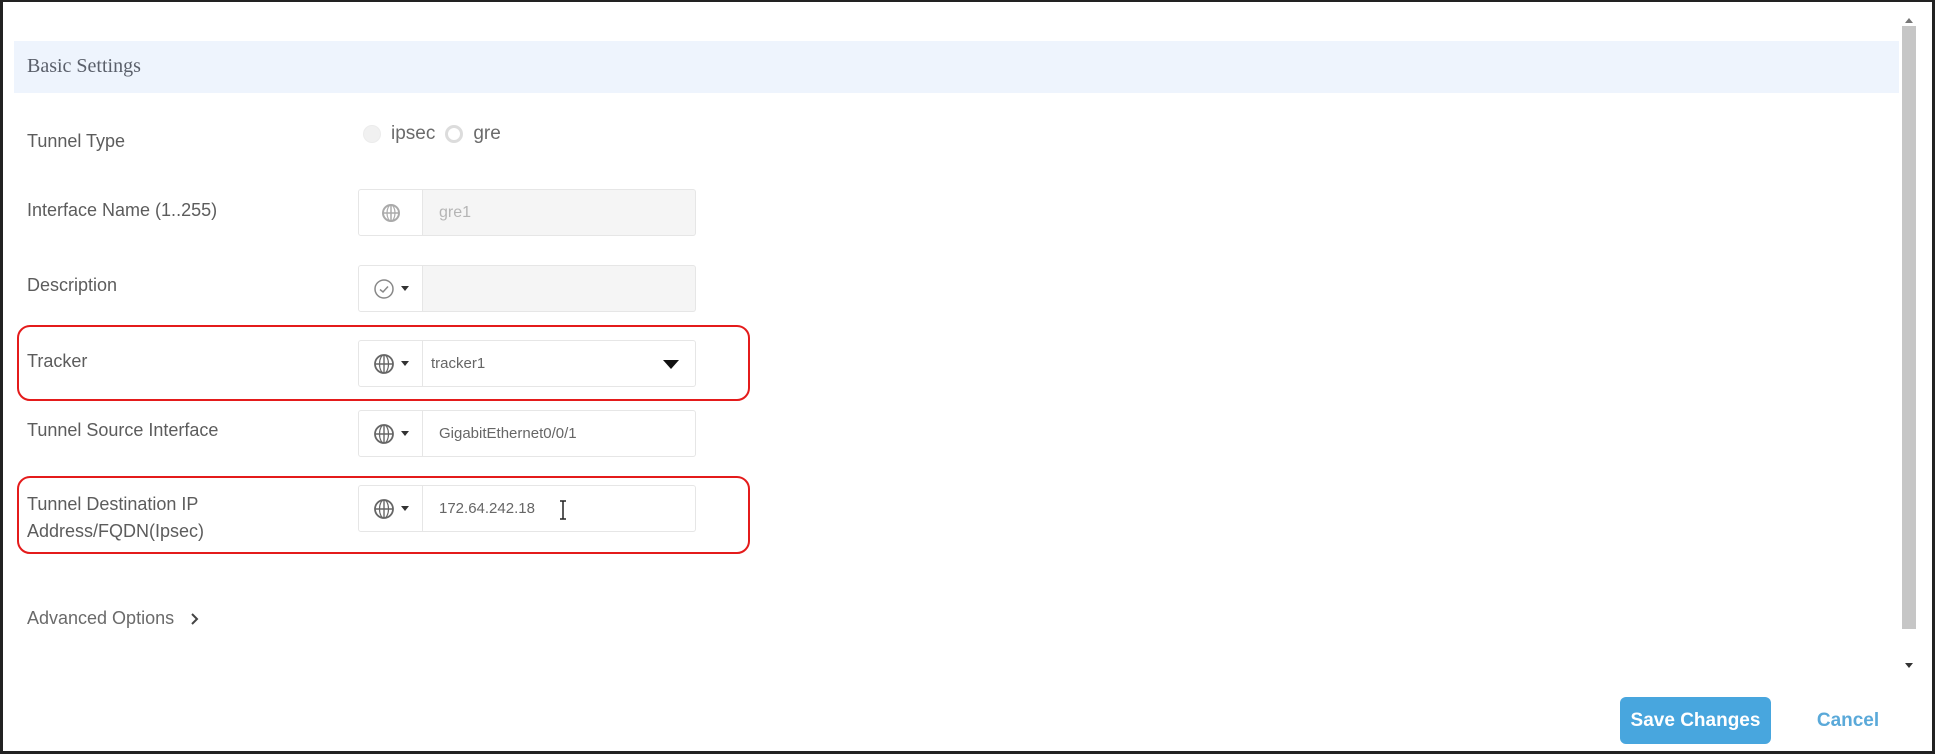 Image resolution: width=1935 pixels, height=754 pixels. I want to click on section-header: Basic Settings, so click(956, 67).